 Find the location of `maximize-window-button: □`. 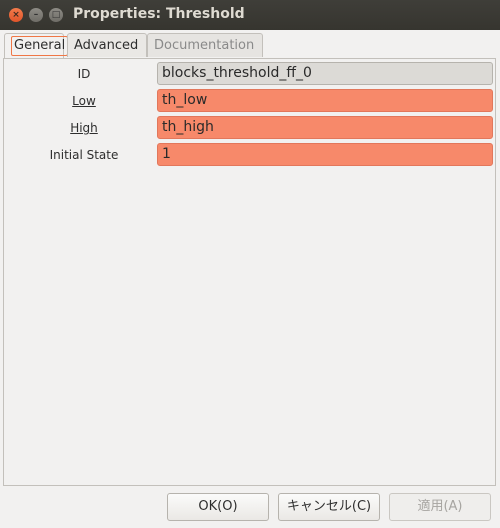

maximize-window-button: □ is located at coordinates (56, 15).